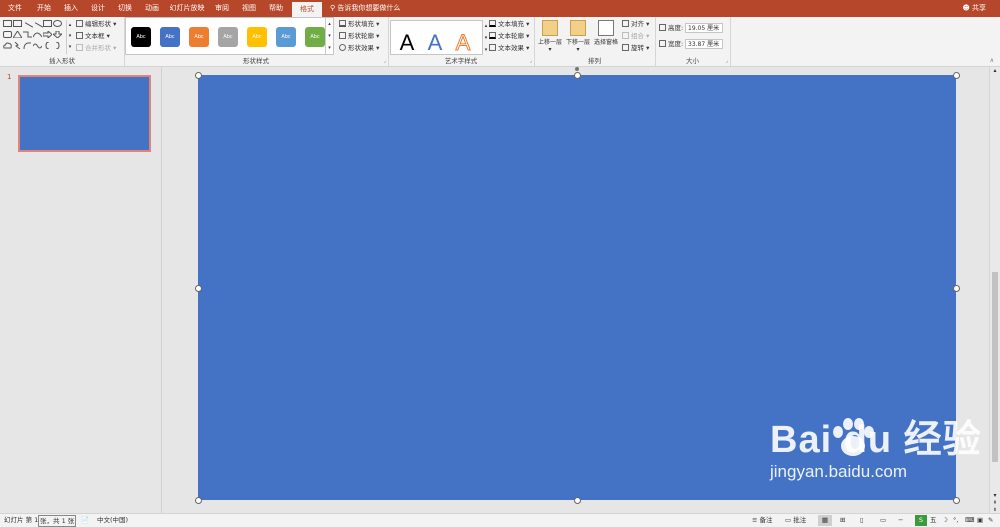 The height and width of the screenshot is (527, 1000). I want to click on send-backward-button: 下移一层 ▾, so click(578, 36).